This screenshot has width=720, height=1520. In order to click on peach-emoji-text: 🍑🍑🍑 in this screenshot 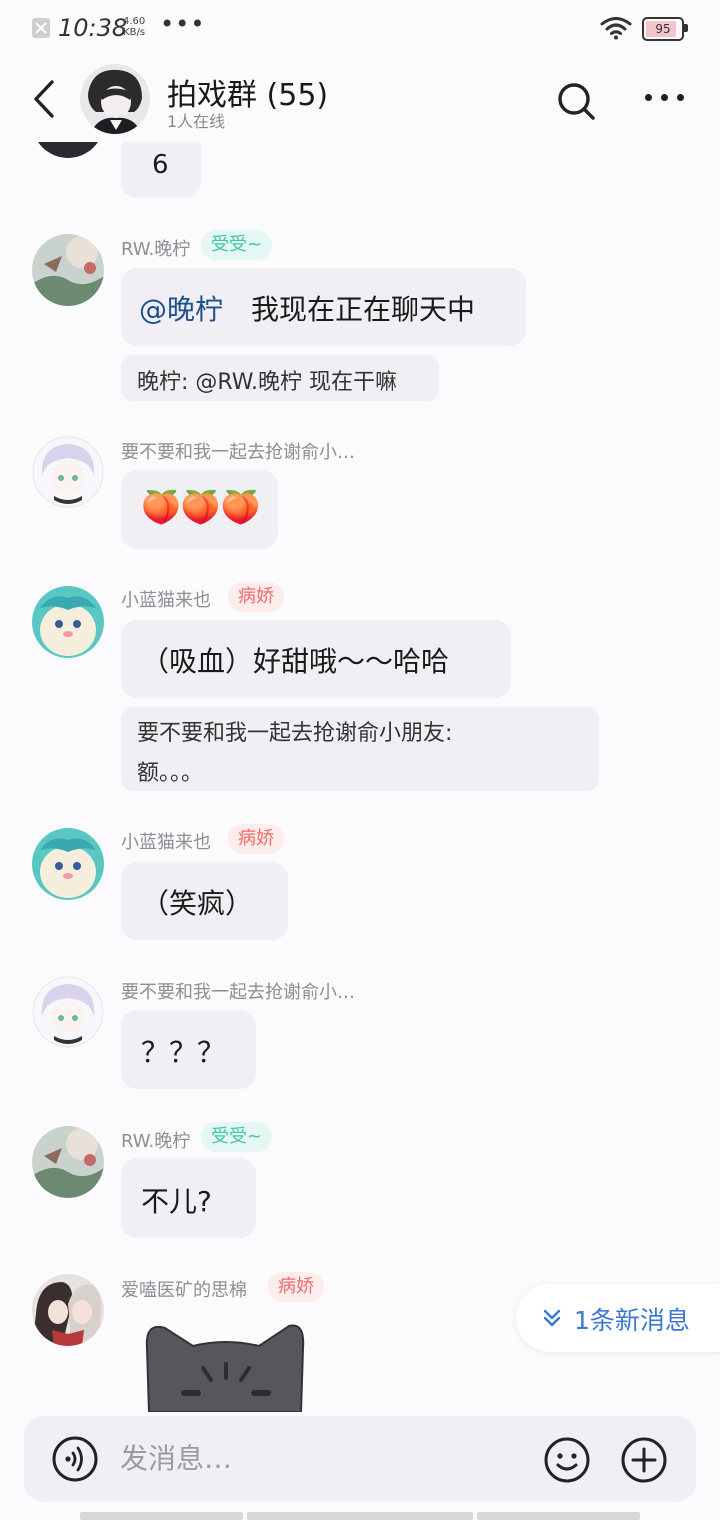, I will do `click(201, 507)`.